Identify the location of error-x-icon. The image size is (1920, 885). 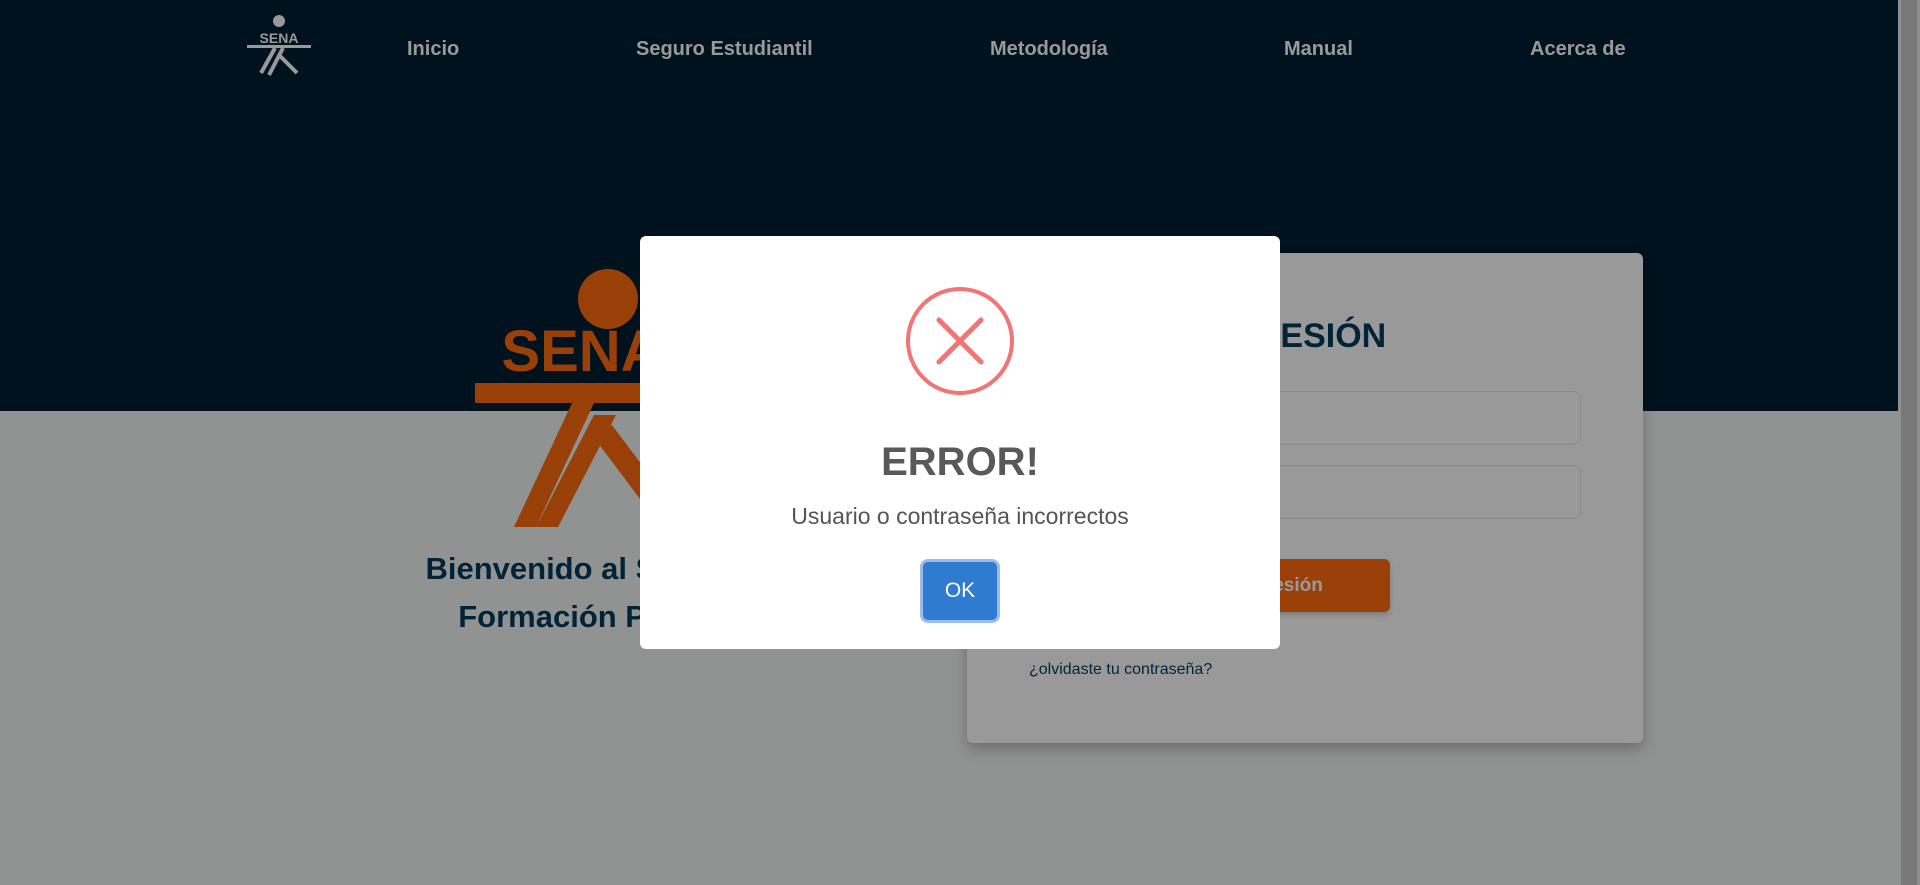
(960, 341).